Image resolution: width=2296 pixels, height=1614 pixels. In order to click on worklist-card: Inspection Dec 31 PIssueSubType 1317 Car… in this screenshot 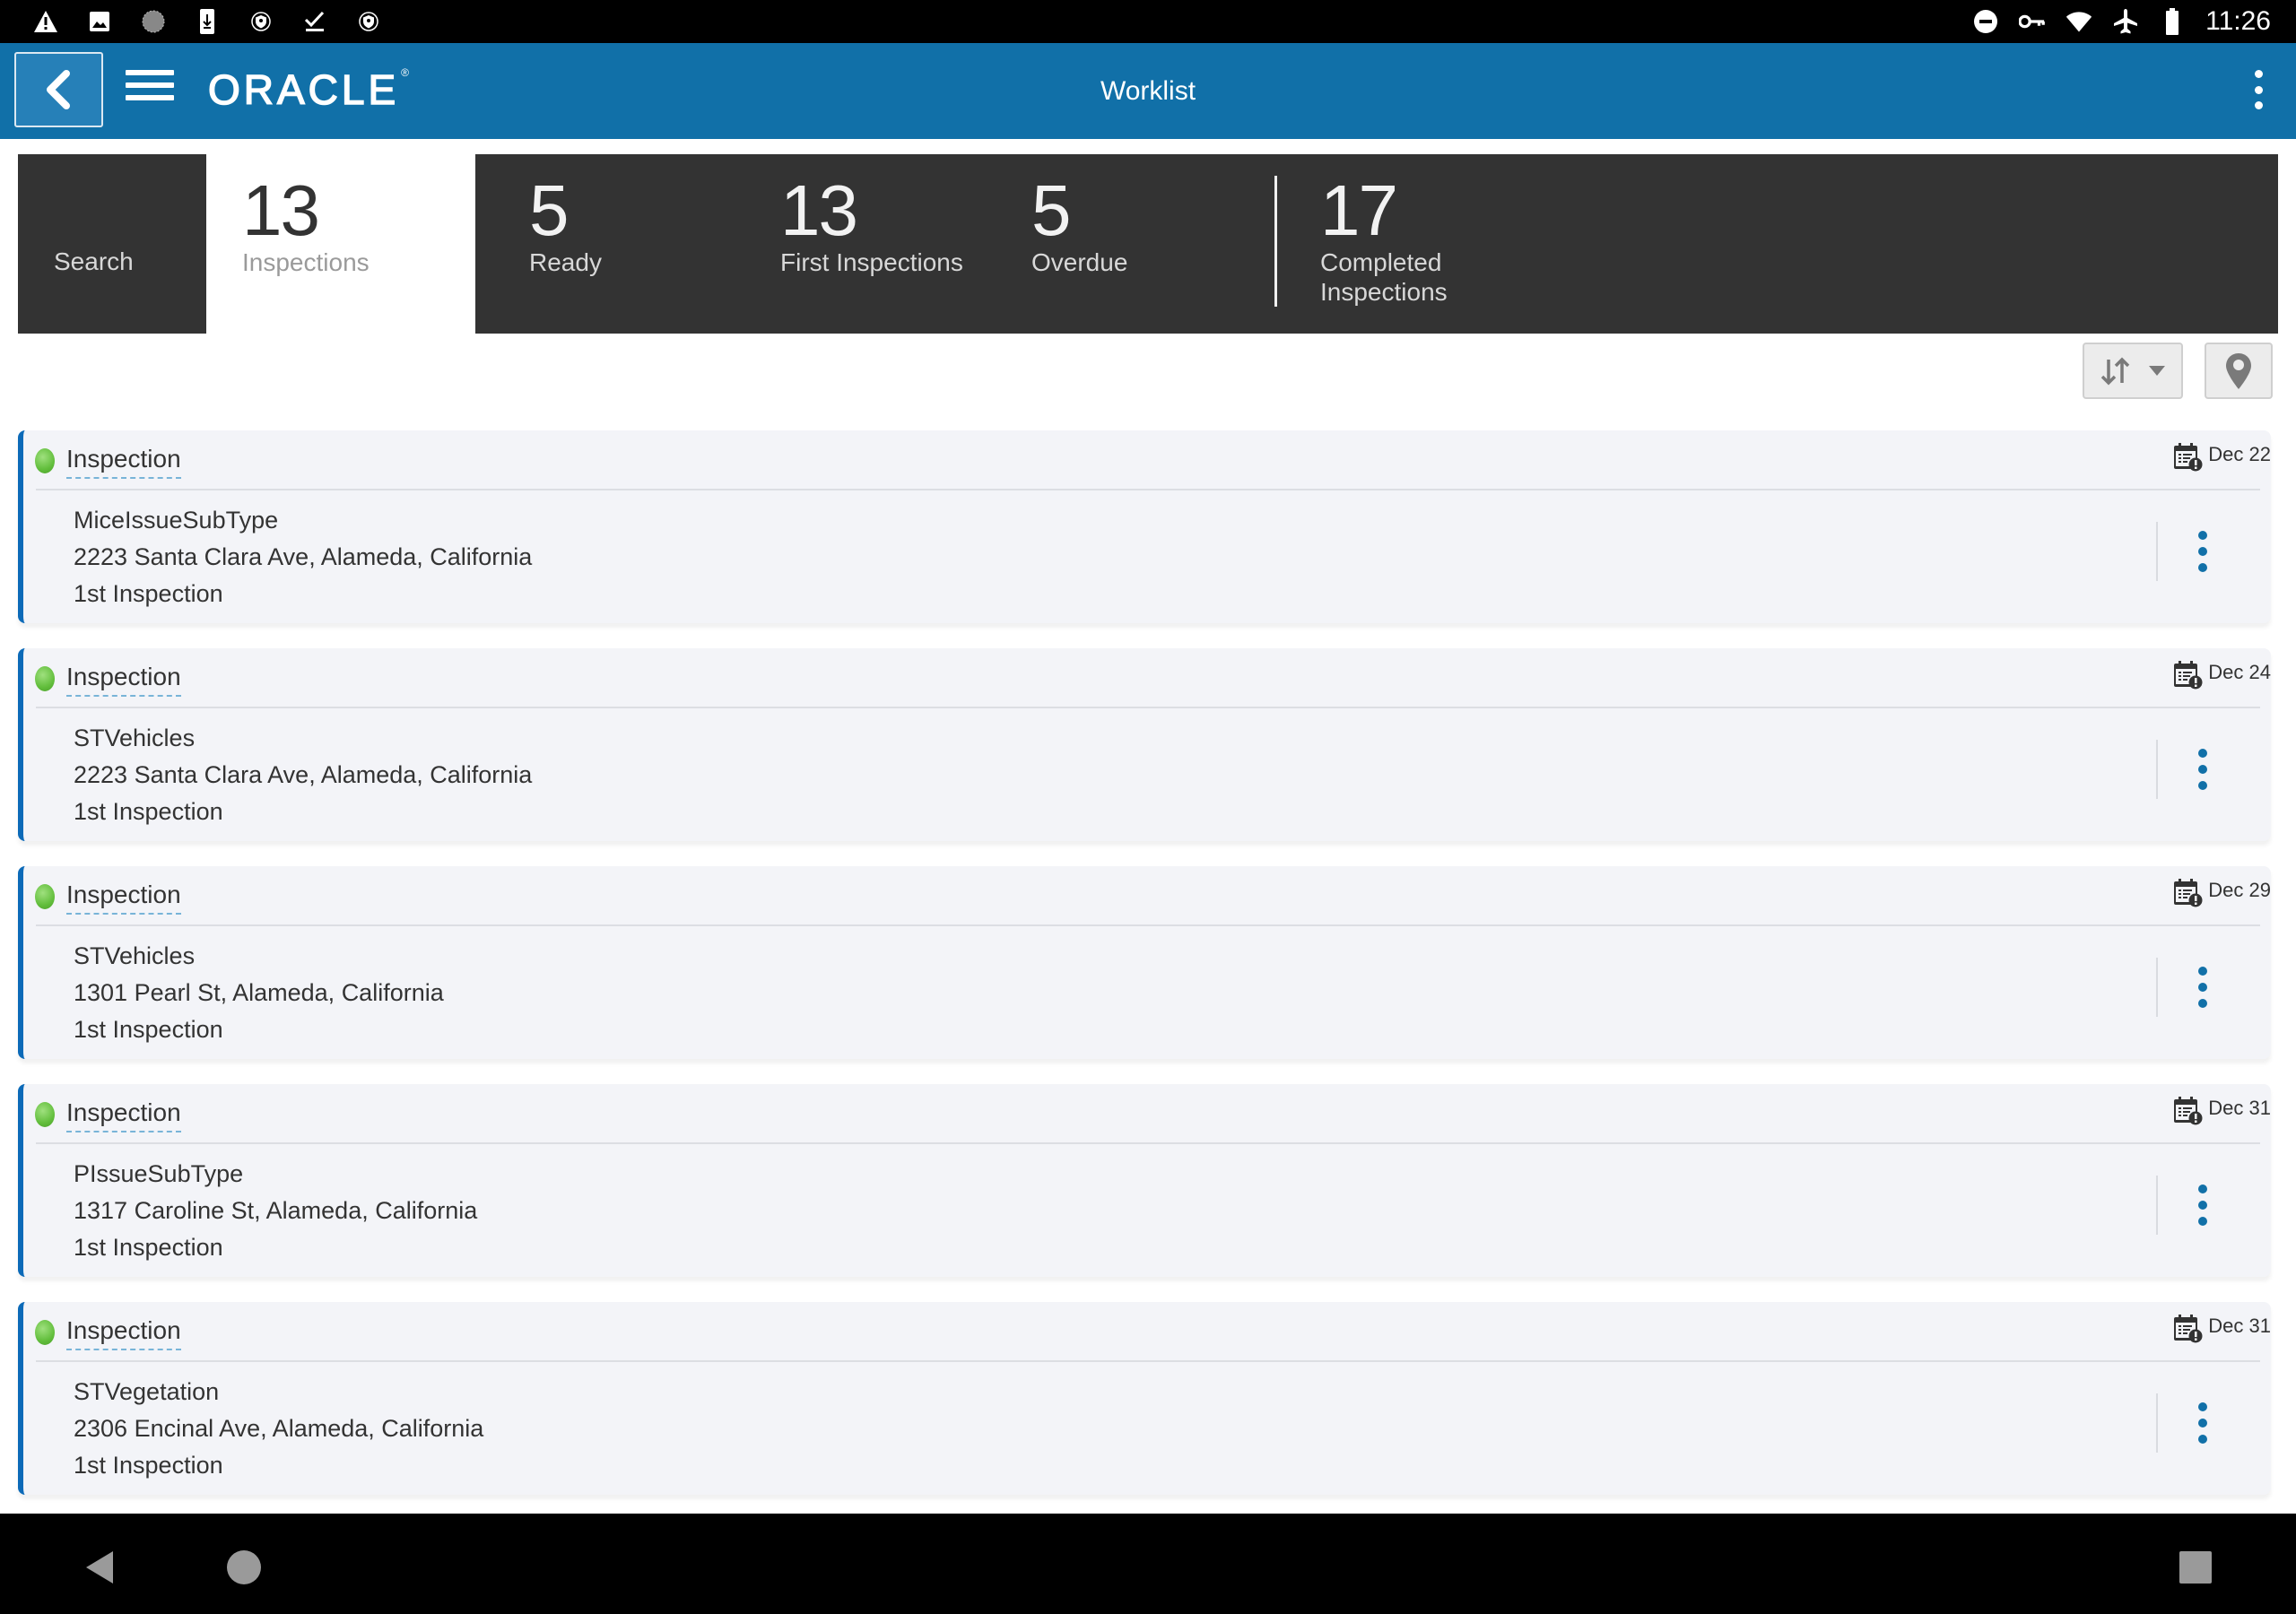, I will do `click(1144, 1180)`.